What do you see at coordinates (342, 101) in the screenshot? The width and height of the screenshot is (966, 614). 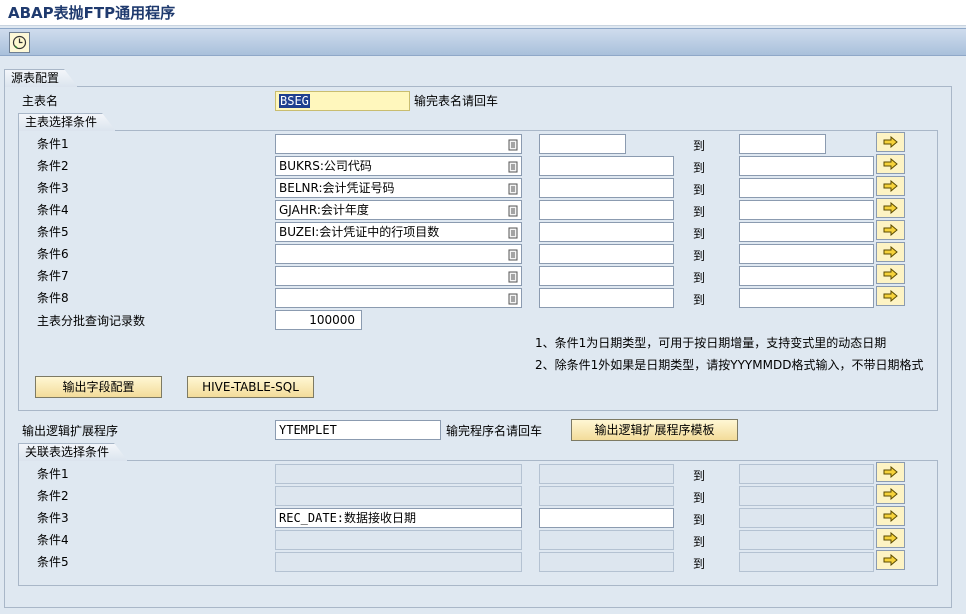 I see `main-table-input: BSEG` at bounding box center [342, 101].